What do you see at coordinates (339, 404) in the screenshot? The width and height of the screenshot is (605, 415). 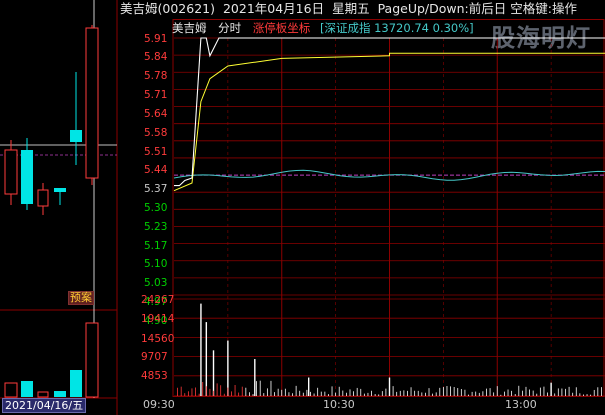 I see `time-tick: 10:30` at bounding box center [339, 404].